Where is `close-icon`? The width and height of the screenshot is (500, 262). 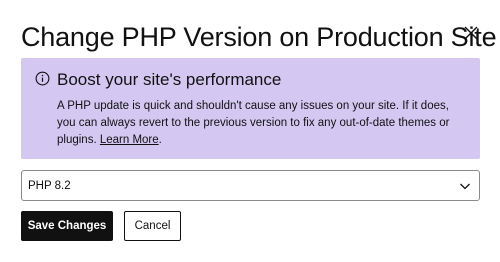 close-icon is located at coordinates (471, 33).